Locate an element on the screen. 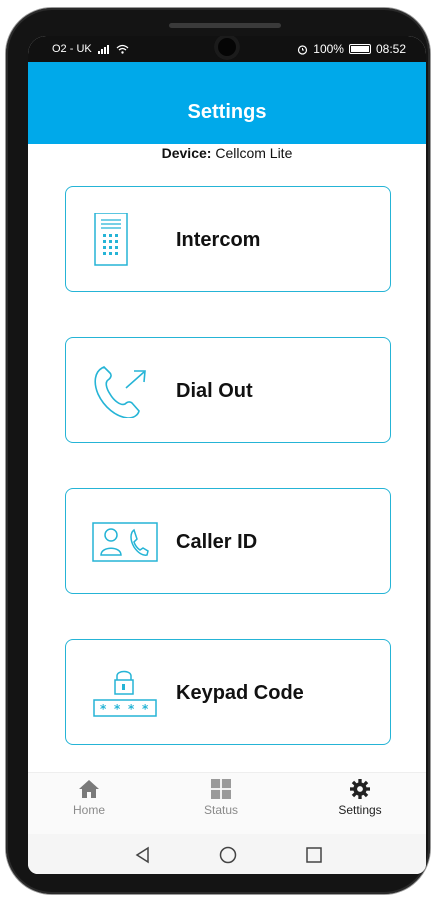  device-info: Device: Cellcom Lite is located at coordinates (227, 153).